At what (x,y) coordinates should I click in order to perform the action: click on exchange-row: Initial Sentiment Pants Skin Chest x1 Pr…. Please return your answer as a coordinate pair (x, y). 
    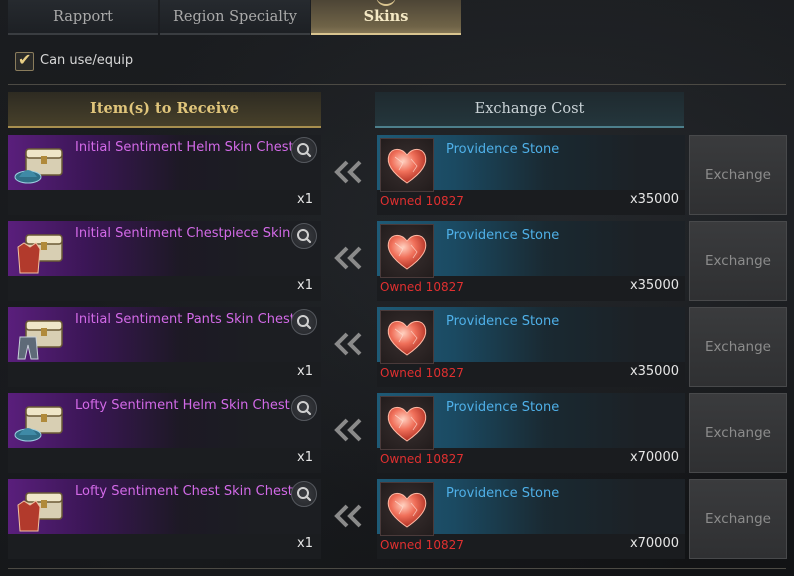
    Looking at the image, I should click on (397, 347).